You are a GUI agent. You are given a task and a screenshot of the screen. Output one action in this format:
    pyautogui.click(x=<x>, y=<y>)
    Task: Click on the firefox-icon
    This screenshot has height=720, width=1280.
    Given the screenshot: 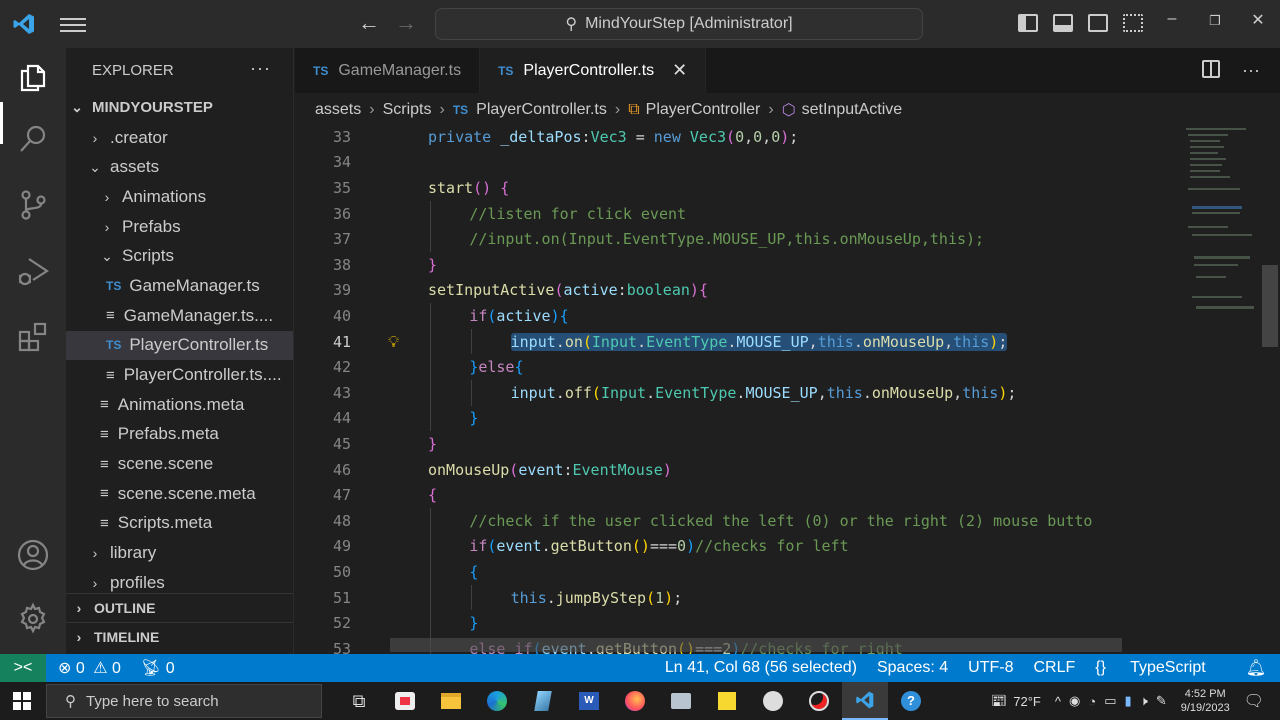 What is the action you would take?
    pyautogui.click(x=635, y=701)
    